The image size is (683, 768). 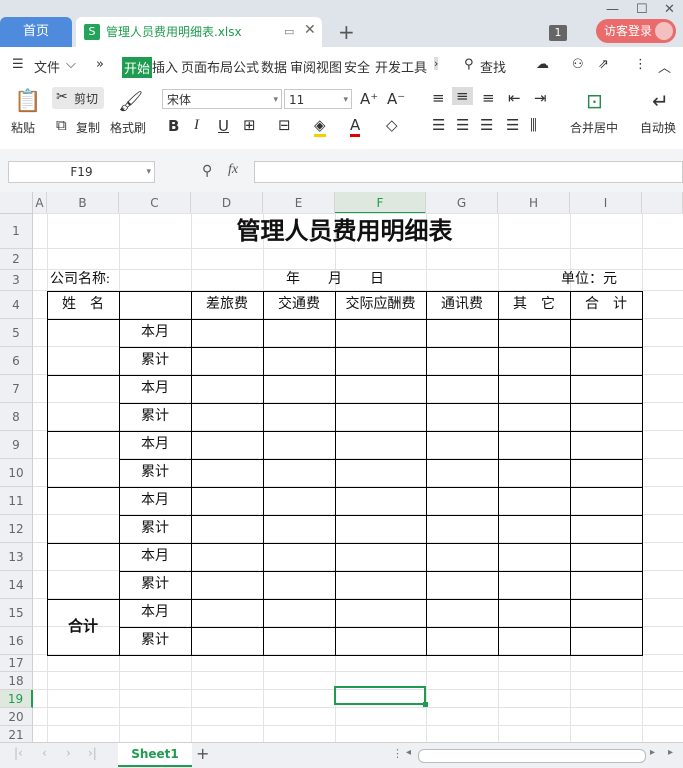 I want to click on align-right-icon: ☰, so click(x=486, y=125).